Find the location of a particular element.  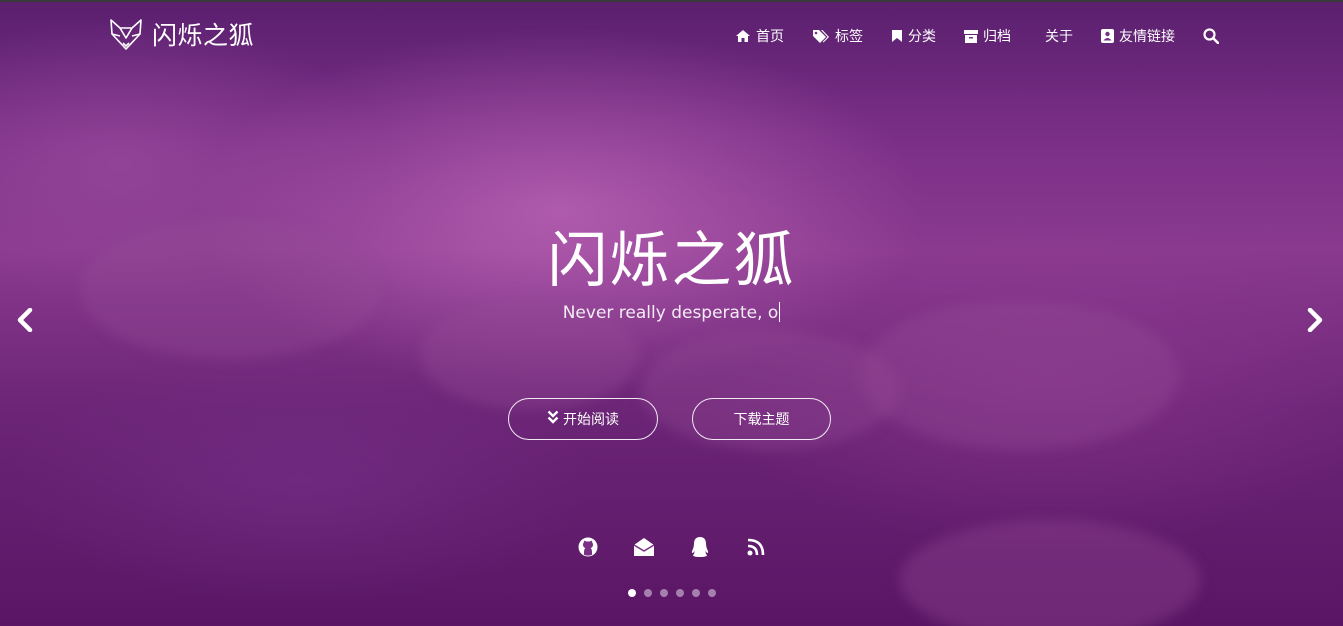

carousel-prev-button is located at coordinates (24, 321).